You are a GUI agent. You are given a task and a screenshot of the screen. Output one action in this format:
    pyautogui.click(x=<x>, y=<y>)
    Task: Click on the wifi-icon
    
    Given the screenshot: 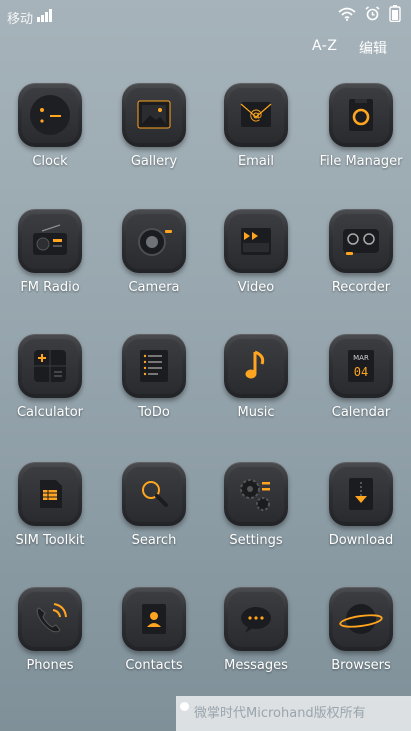 What is the action you would take?
    pyautogui.click(x=347, y=14)
    